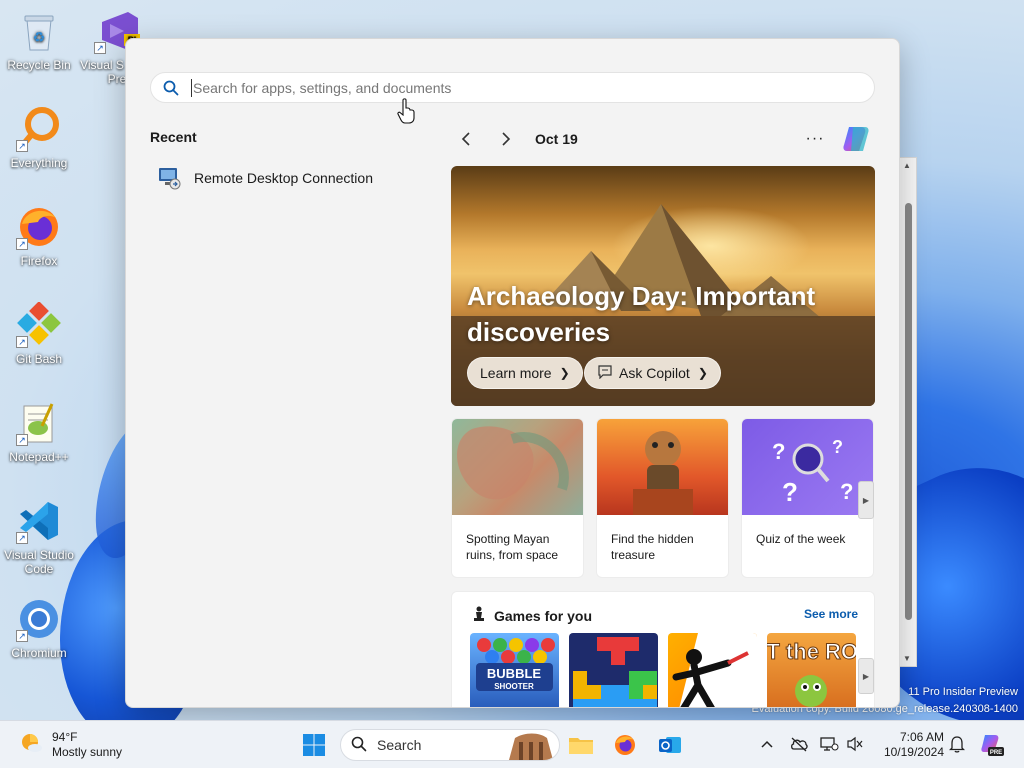 The height and width of the screenshot is (768, 1024). I want to click on desktop-icon-notepad-plus-plus: ↗ Notepad++, so click(39, 432).